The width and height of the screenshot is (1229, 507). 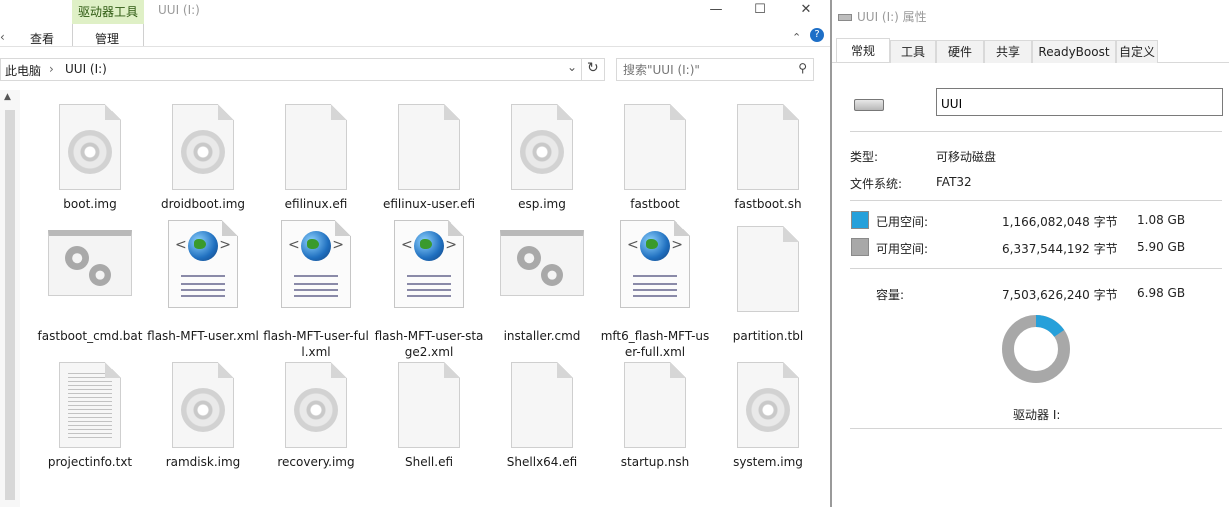 What do you see at coordinates (203, 204) in the screenshot?
I see `file-name: droidboot.img` at bounding box center [203, 204].